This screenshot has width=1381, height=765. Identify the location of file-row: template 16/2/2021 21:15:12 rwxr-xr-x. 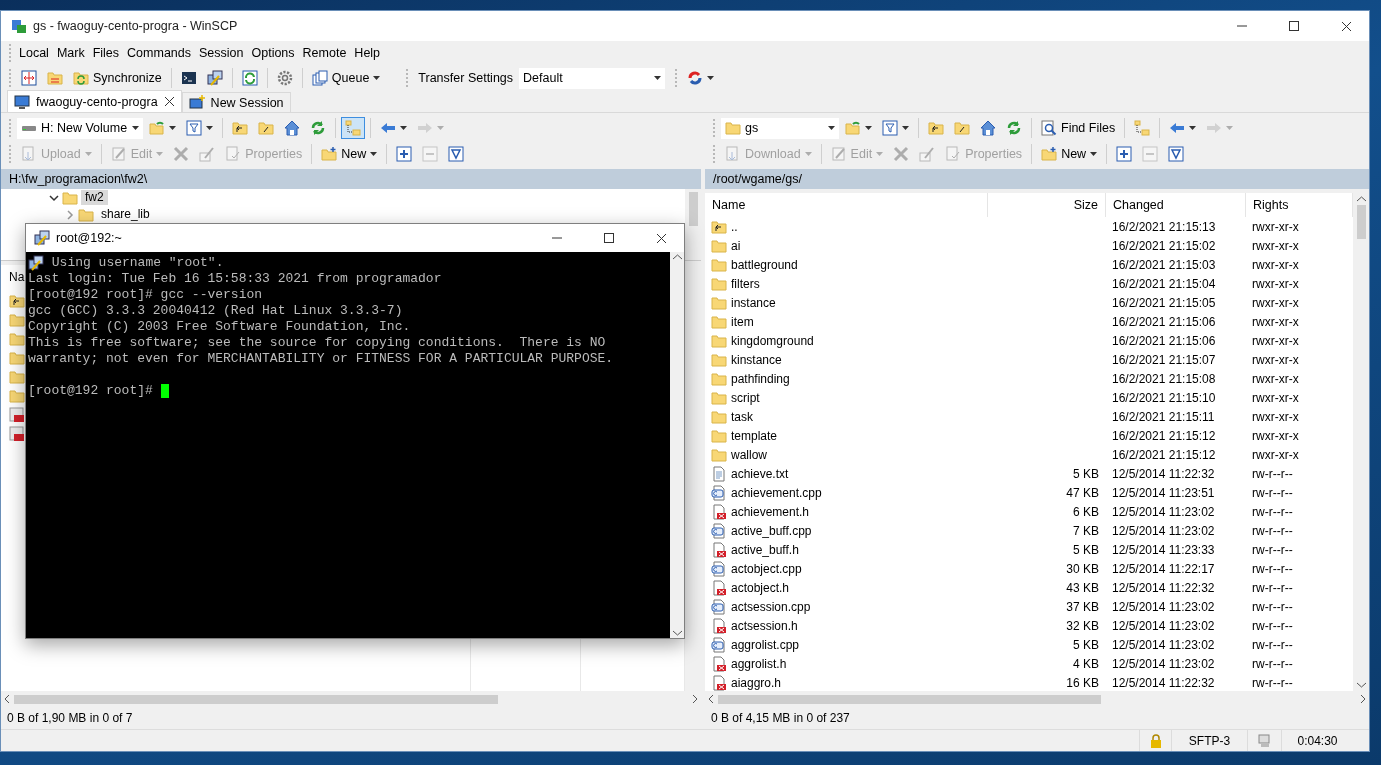
(1029, 435).